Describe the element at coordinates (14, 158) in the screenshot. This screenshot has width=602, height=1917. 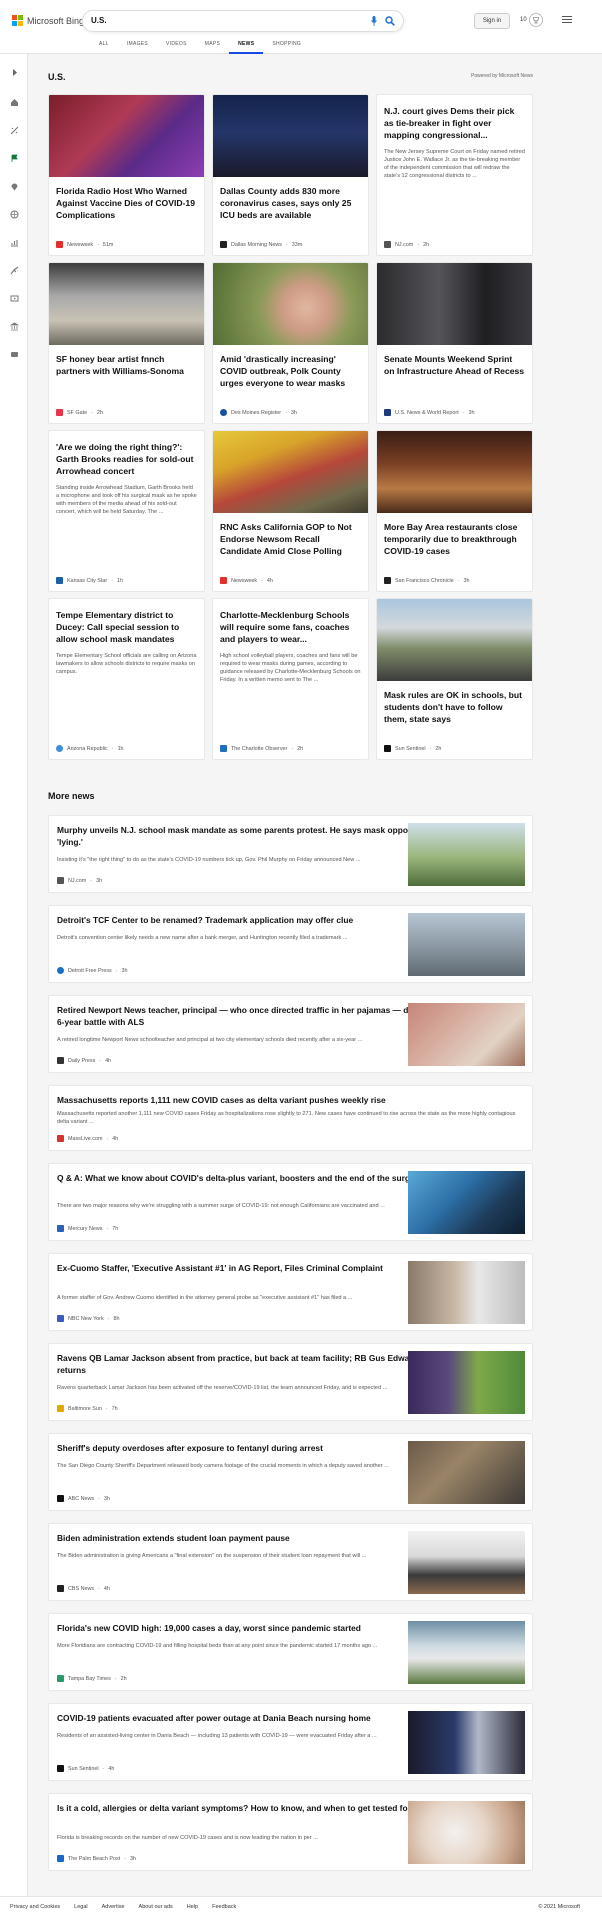
I see `flag-icon` at that location.